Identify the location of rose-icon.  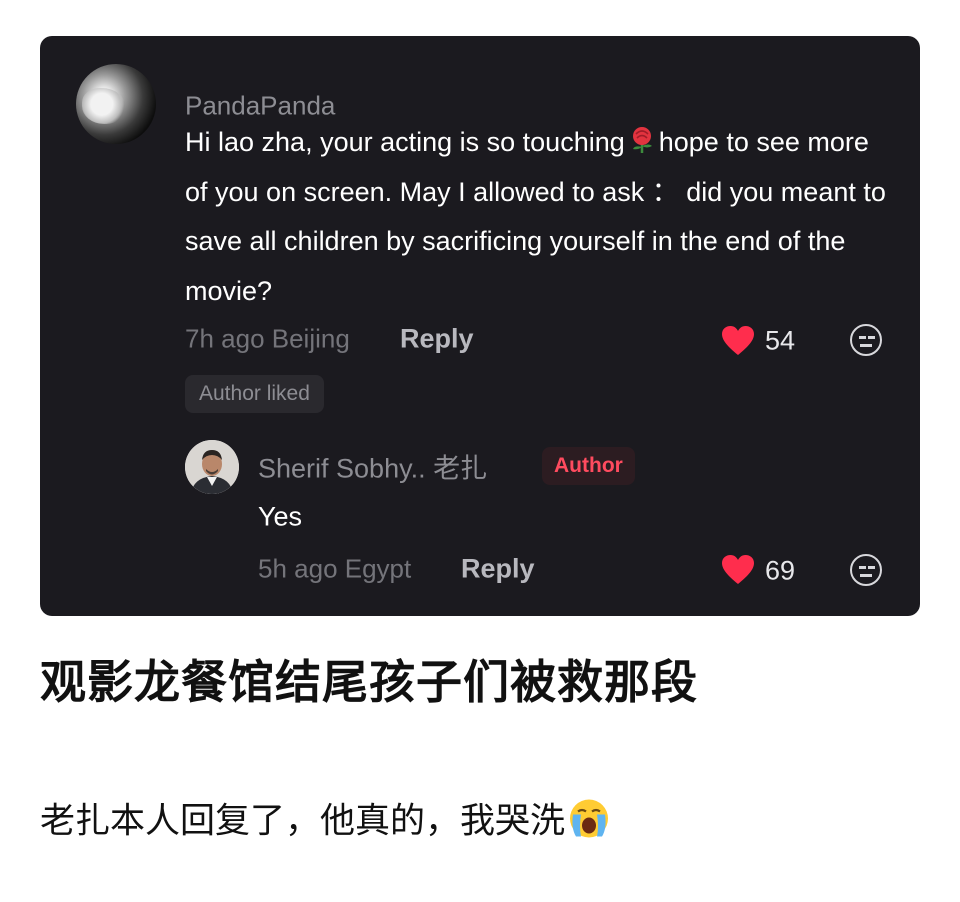
(642, 140).